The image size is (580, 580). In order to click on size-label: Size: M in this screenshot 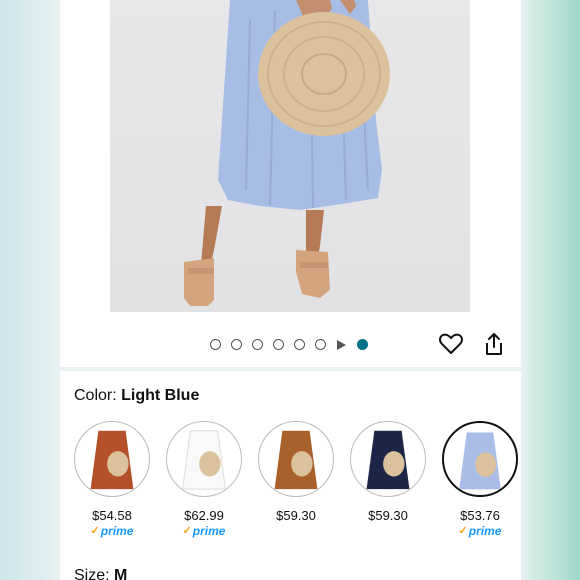, I will do `click(100, 573)`.